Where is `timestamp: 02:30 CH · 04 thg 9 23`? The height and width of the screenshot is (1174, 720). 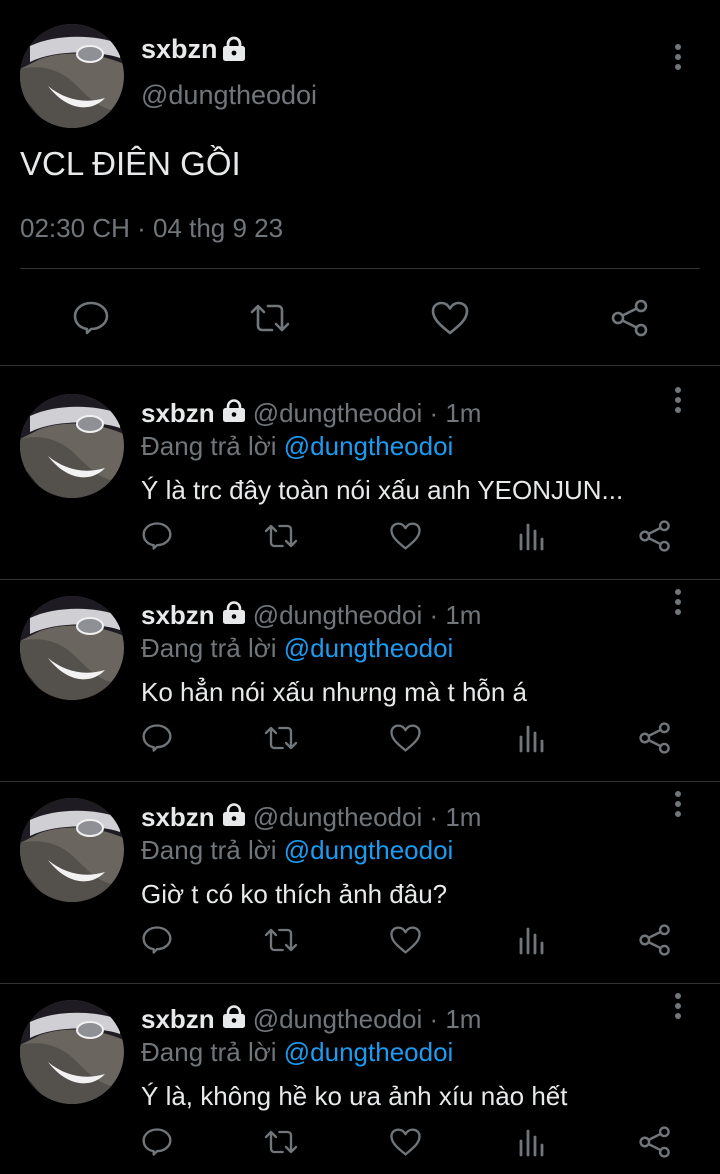
timestamp: 02:30 CH · 04 thg 9 23 is located at coordinates (151, 228).